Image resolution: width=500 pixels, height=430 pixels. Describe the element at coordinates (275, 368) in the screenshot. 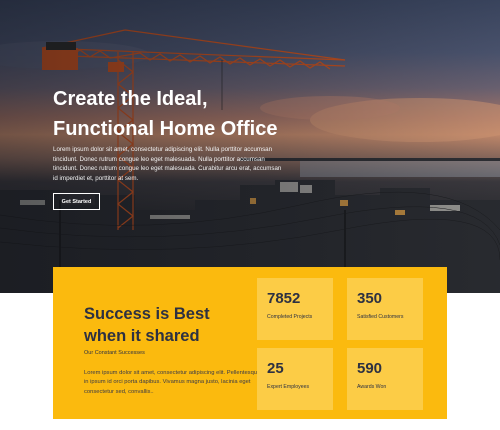

I see `stat-value: 25` at that location.